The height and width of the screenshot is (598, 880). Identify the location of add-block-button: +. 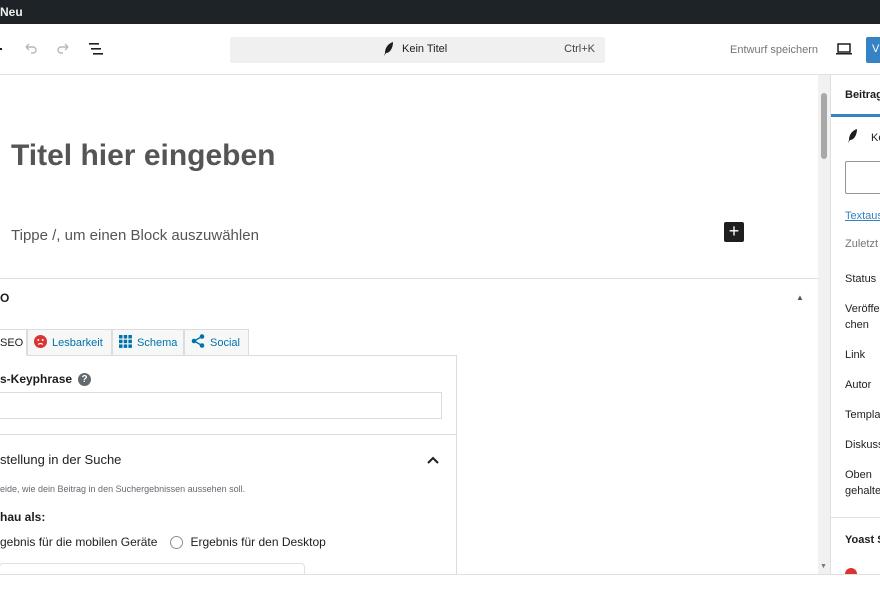
(734, 232).